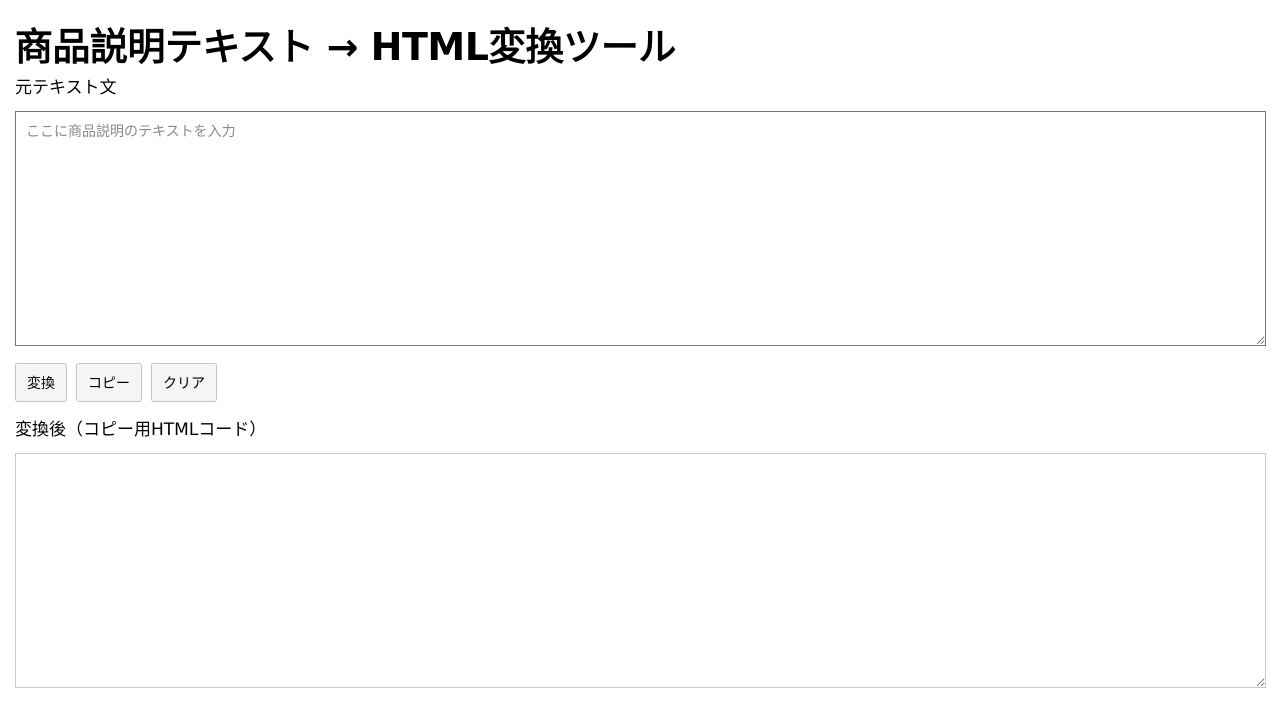 The height and width of the screenshot is (720, 1280). Describe the element at coordinates (141, 430) in the screenshot. I see `output-html-label: 変換後（コピー用HTMLコード）` at that location.